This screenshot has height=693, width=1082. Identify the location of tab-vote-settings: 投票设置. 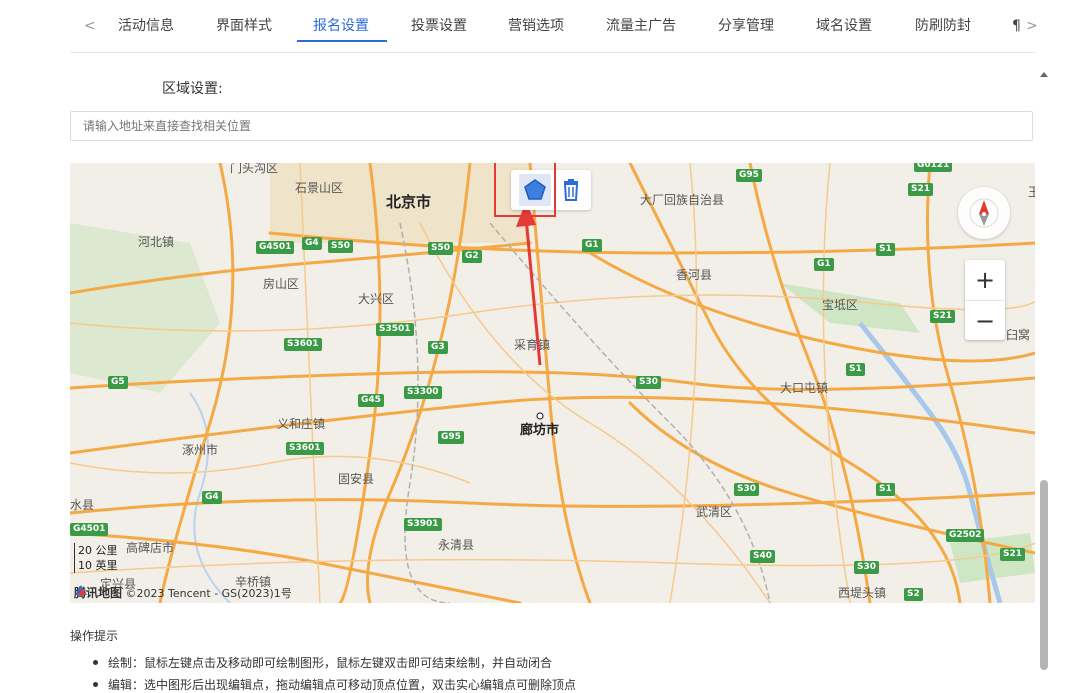
(439, 21).